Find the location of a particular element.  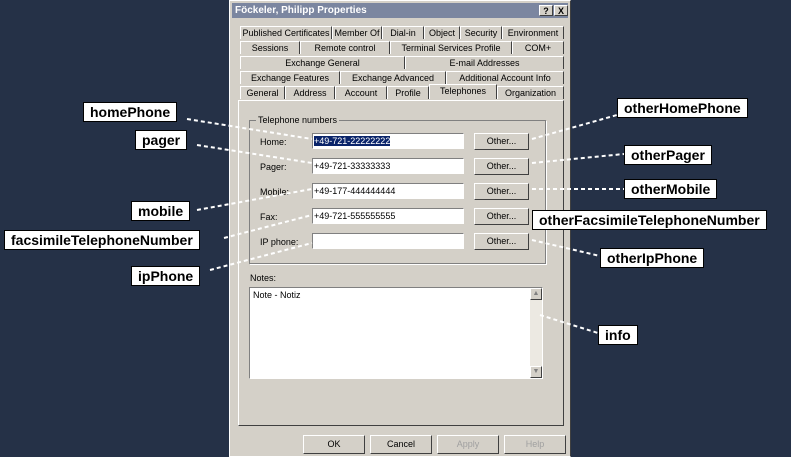

fax-field: +49-721-555555555 is located at coordinates (388, 216).